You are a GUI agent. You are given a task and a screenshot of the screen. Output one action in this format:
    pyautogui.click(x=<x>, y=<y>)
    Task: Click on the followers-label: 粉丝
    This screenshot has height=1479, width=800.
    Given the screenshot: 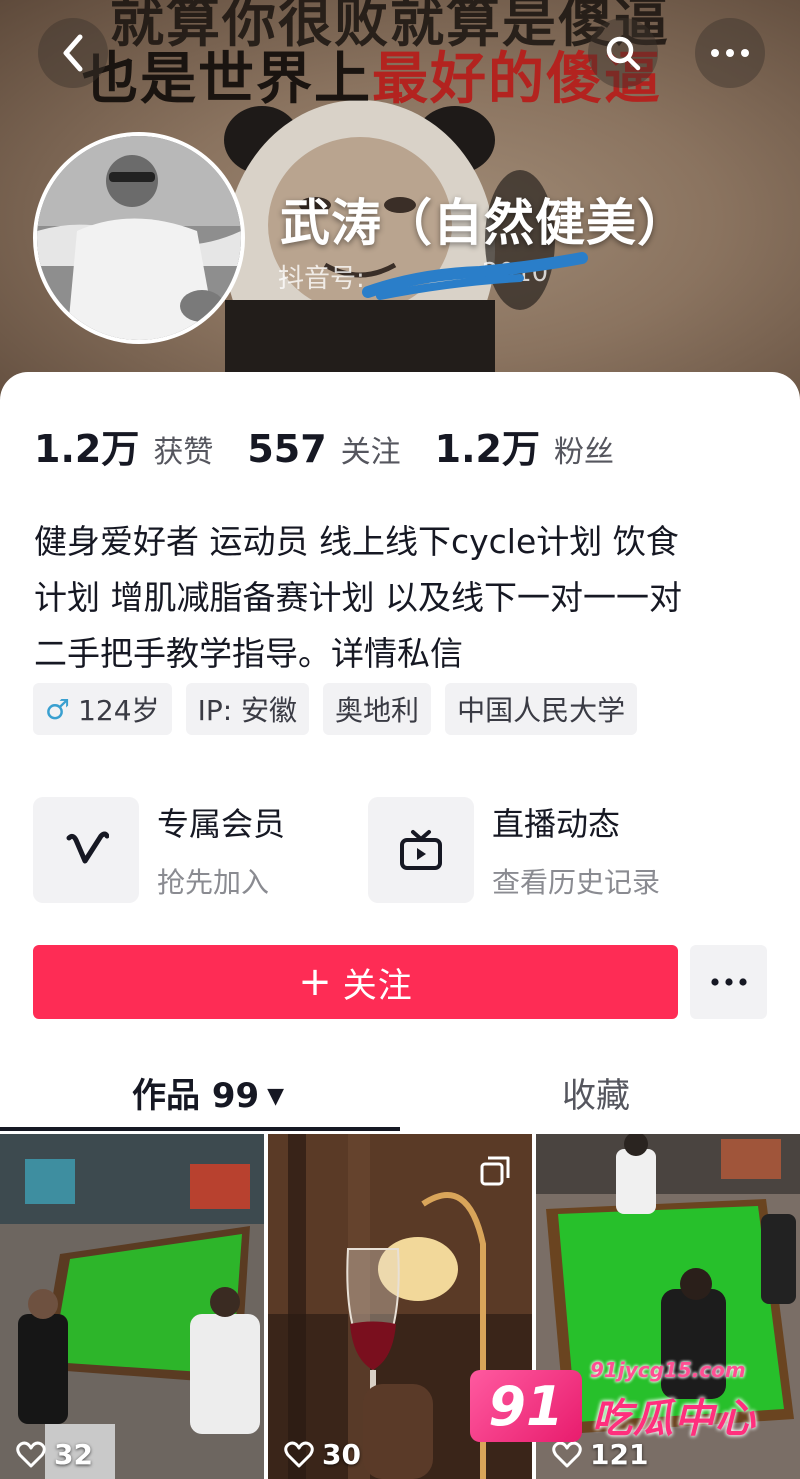 What is the action you would take?
    pyautogui.click(x=584, y=449)
    